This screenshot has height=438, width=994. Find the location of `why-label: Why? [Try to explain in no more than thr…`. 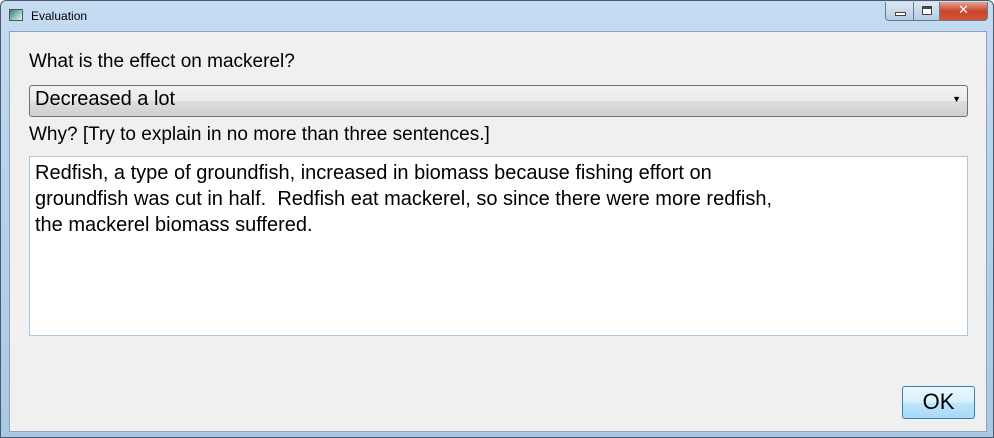

why-label: Why? [Try to explain in no more than thr… is located at coordinates (259, 134).